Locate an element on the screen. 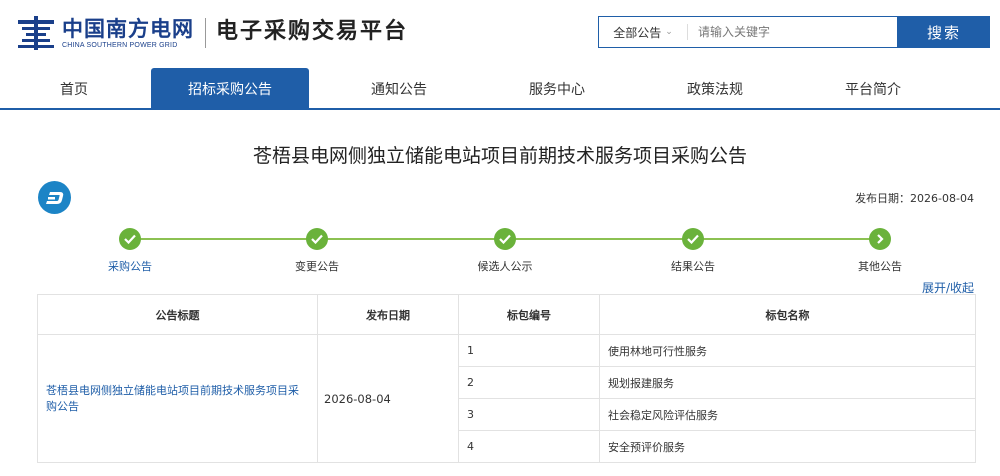  col-header-package-name: 标包名称 is located at coordinates (787, 314).